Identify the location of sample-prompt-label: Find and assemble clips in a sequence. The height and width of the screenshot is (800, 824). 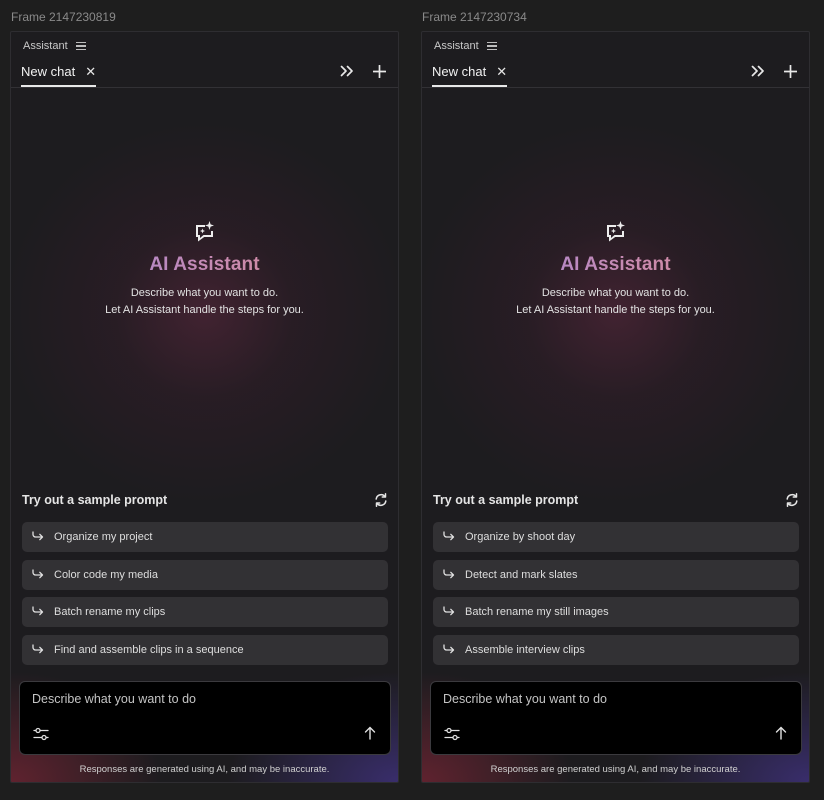
(149, 649).